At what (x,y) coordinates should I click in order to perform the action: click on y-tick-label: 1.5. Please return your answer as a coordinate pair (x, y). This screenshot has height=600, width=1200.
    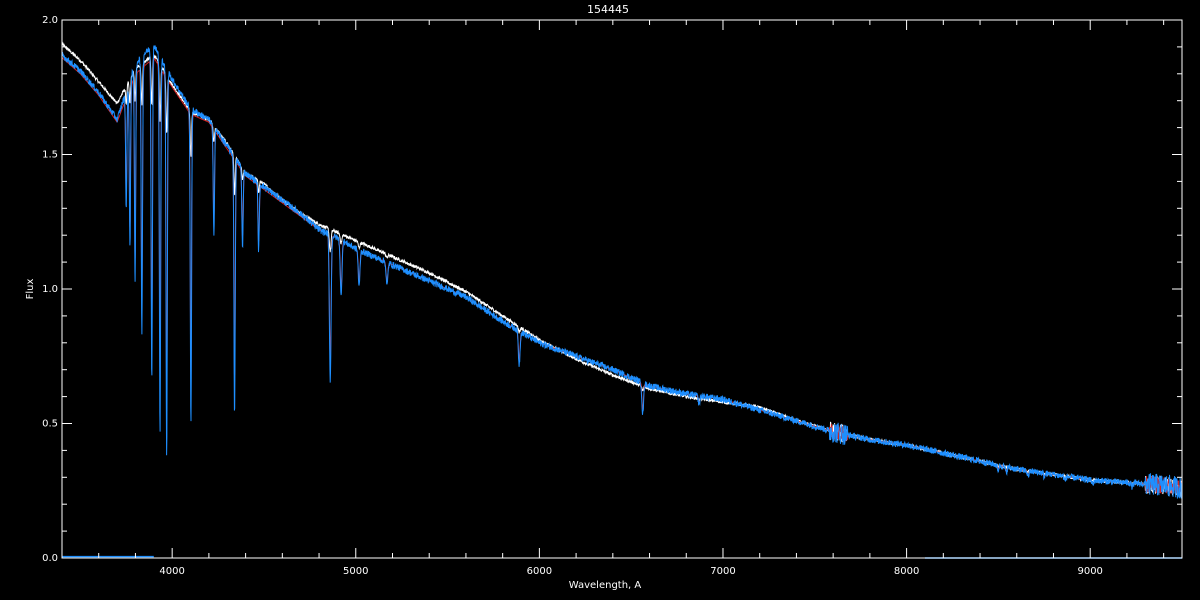
    Looking at the image, I should click on (50, 155).